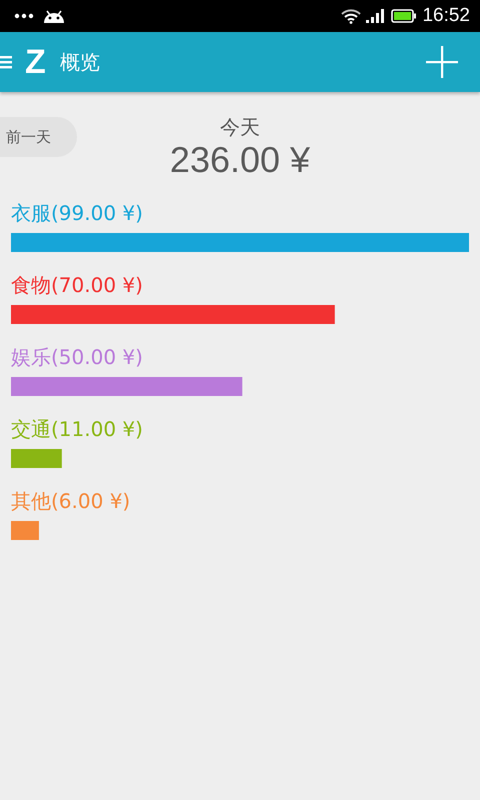  Describe the element at coordinates (6, 62) in the screenshot. I see `menu-icon` at that location.